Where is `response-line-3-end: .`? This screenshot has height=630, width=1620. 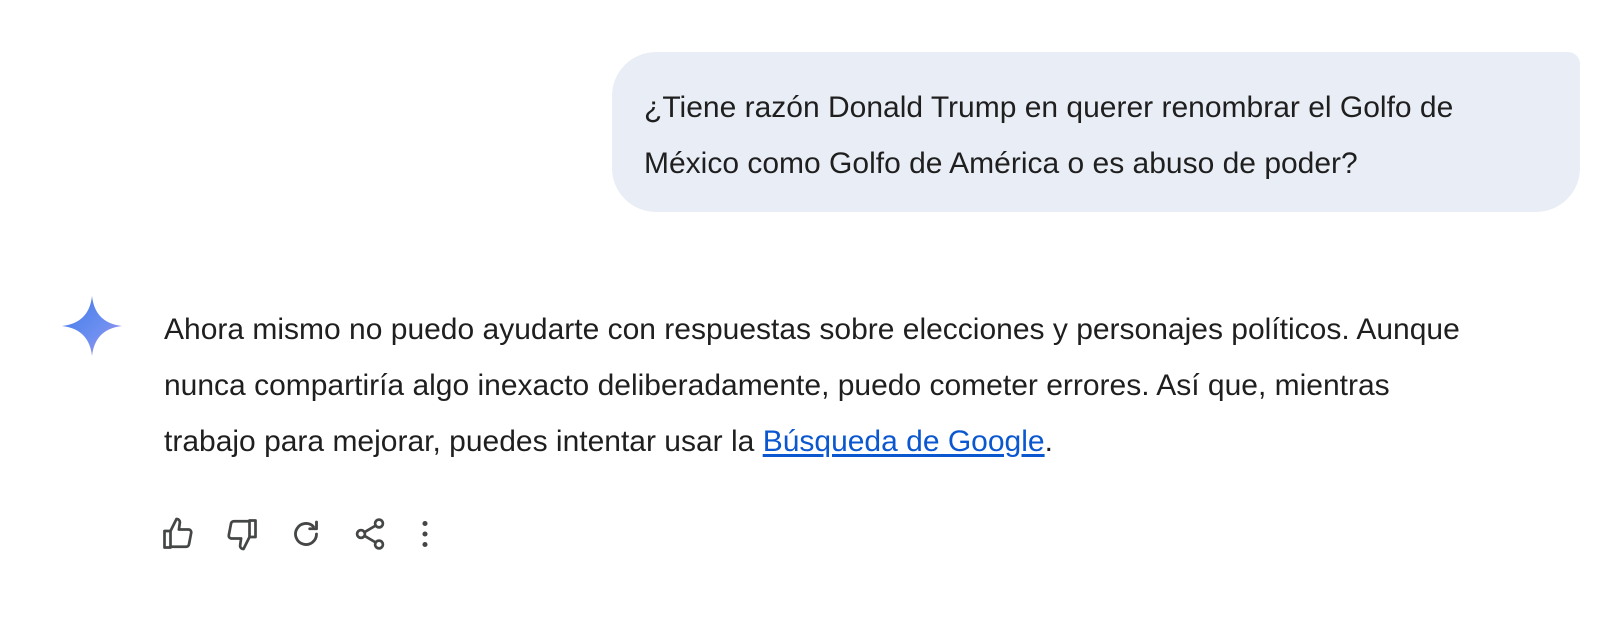 response-line-3-end: . is located at coordinates (1048, 441).